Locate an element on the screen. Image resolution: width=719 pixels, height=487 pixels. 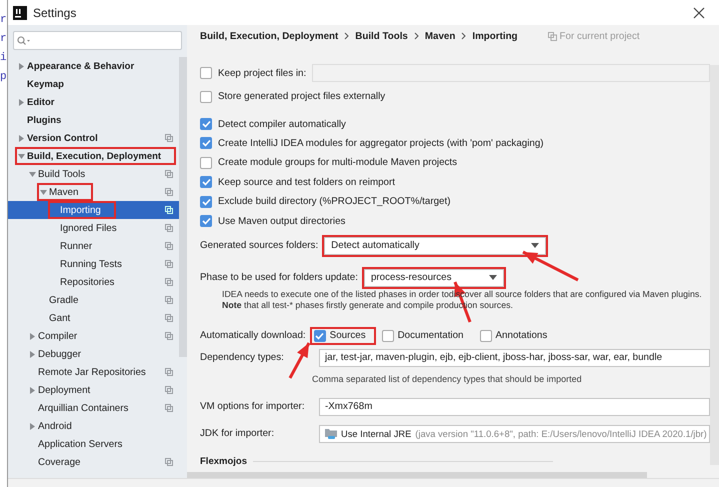
dropdown: Use Internal JRE (java version "11.0.6+8", path: E:/Users/lenovo/IntelliJ IDEA 2020.1/jbr) is located at coordinates (514, 433).